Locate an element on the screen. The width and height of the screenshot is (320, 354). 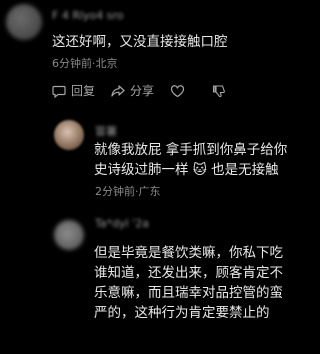
comment-text: 这还好啊，又没直接接触口腔 is located at coordinates (140, 42).